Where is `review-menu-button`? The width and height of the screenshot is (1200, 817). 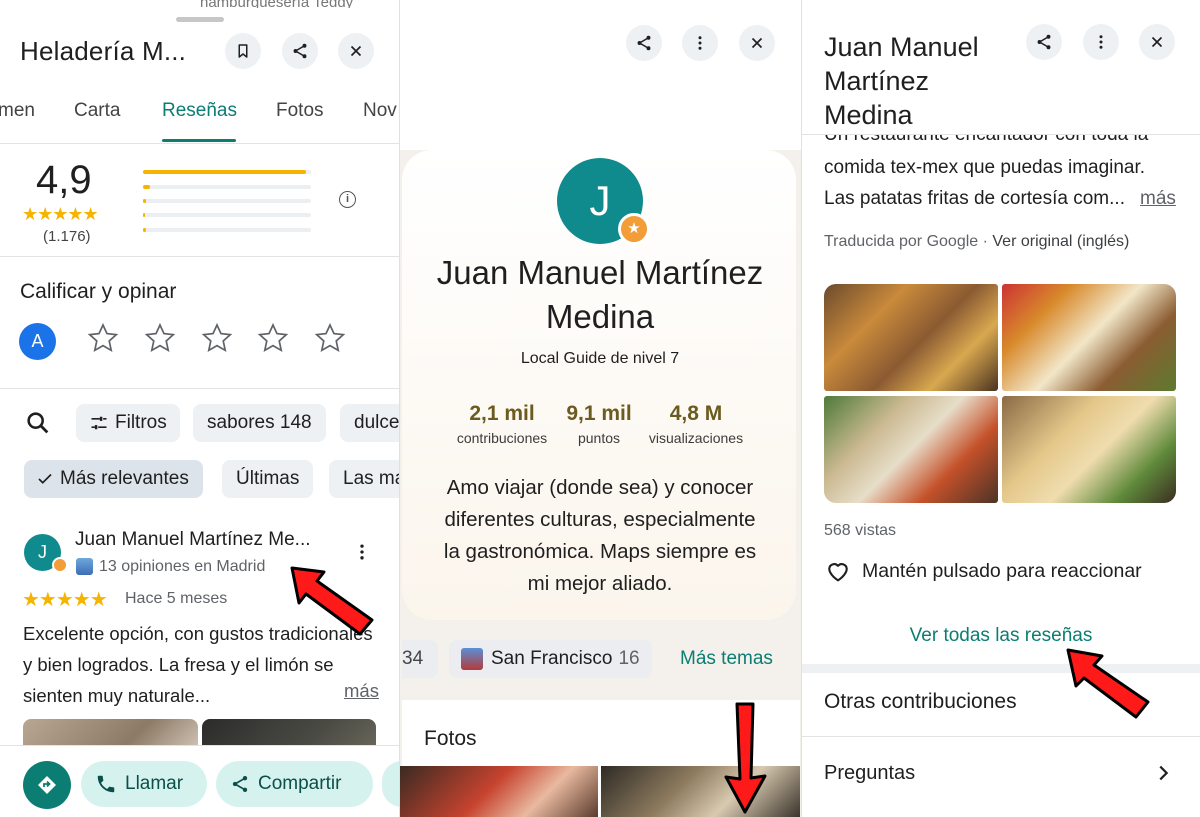 review-menu-button is located at coordinates (1101, 42).